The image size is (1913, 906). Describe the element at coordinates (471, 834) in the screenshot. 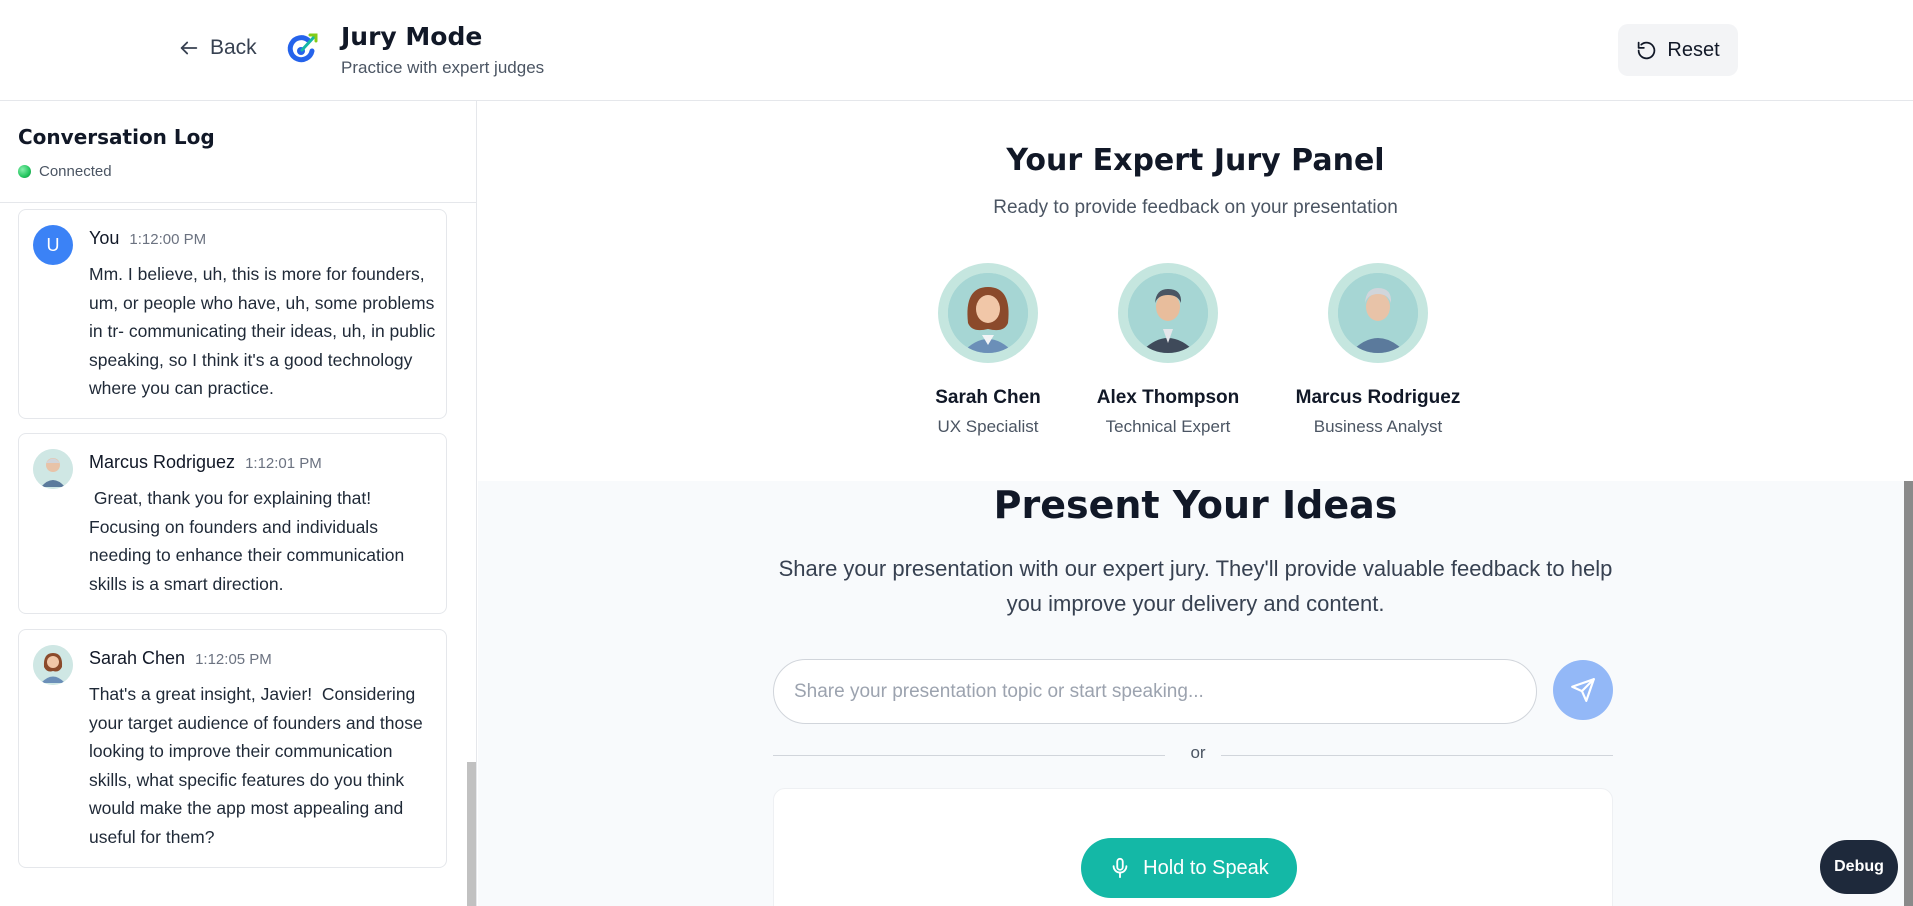

I see `sidebar-scrollbar` at that location.